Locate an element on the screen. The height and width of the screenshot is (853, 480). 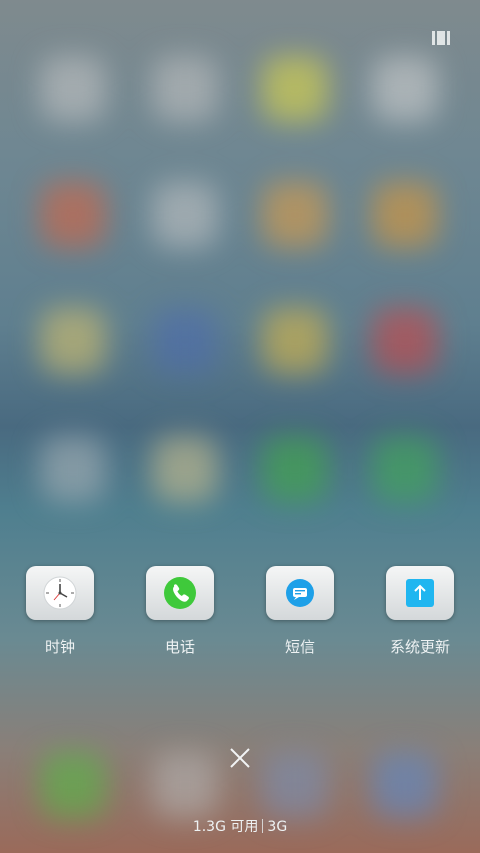
system-update-icon is located at coordinates (420, 593).